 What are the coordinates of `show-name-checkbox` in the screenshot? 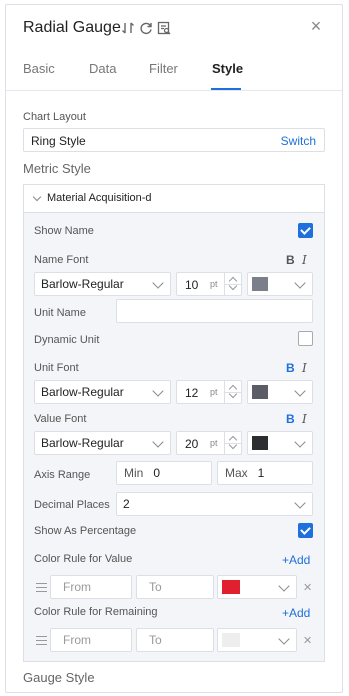 It's located at (305, 230).